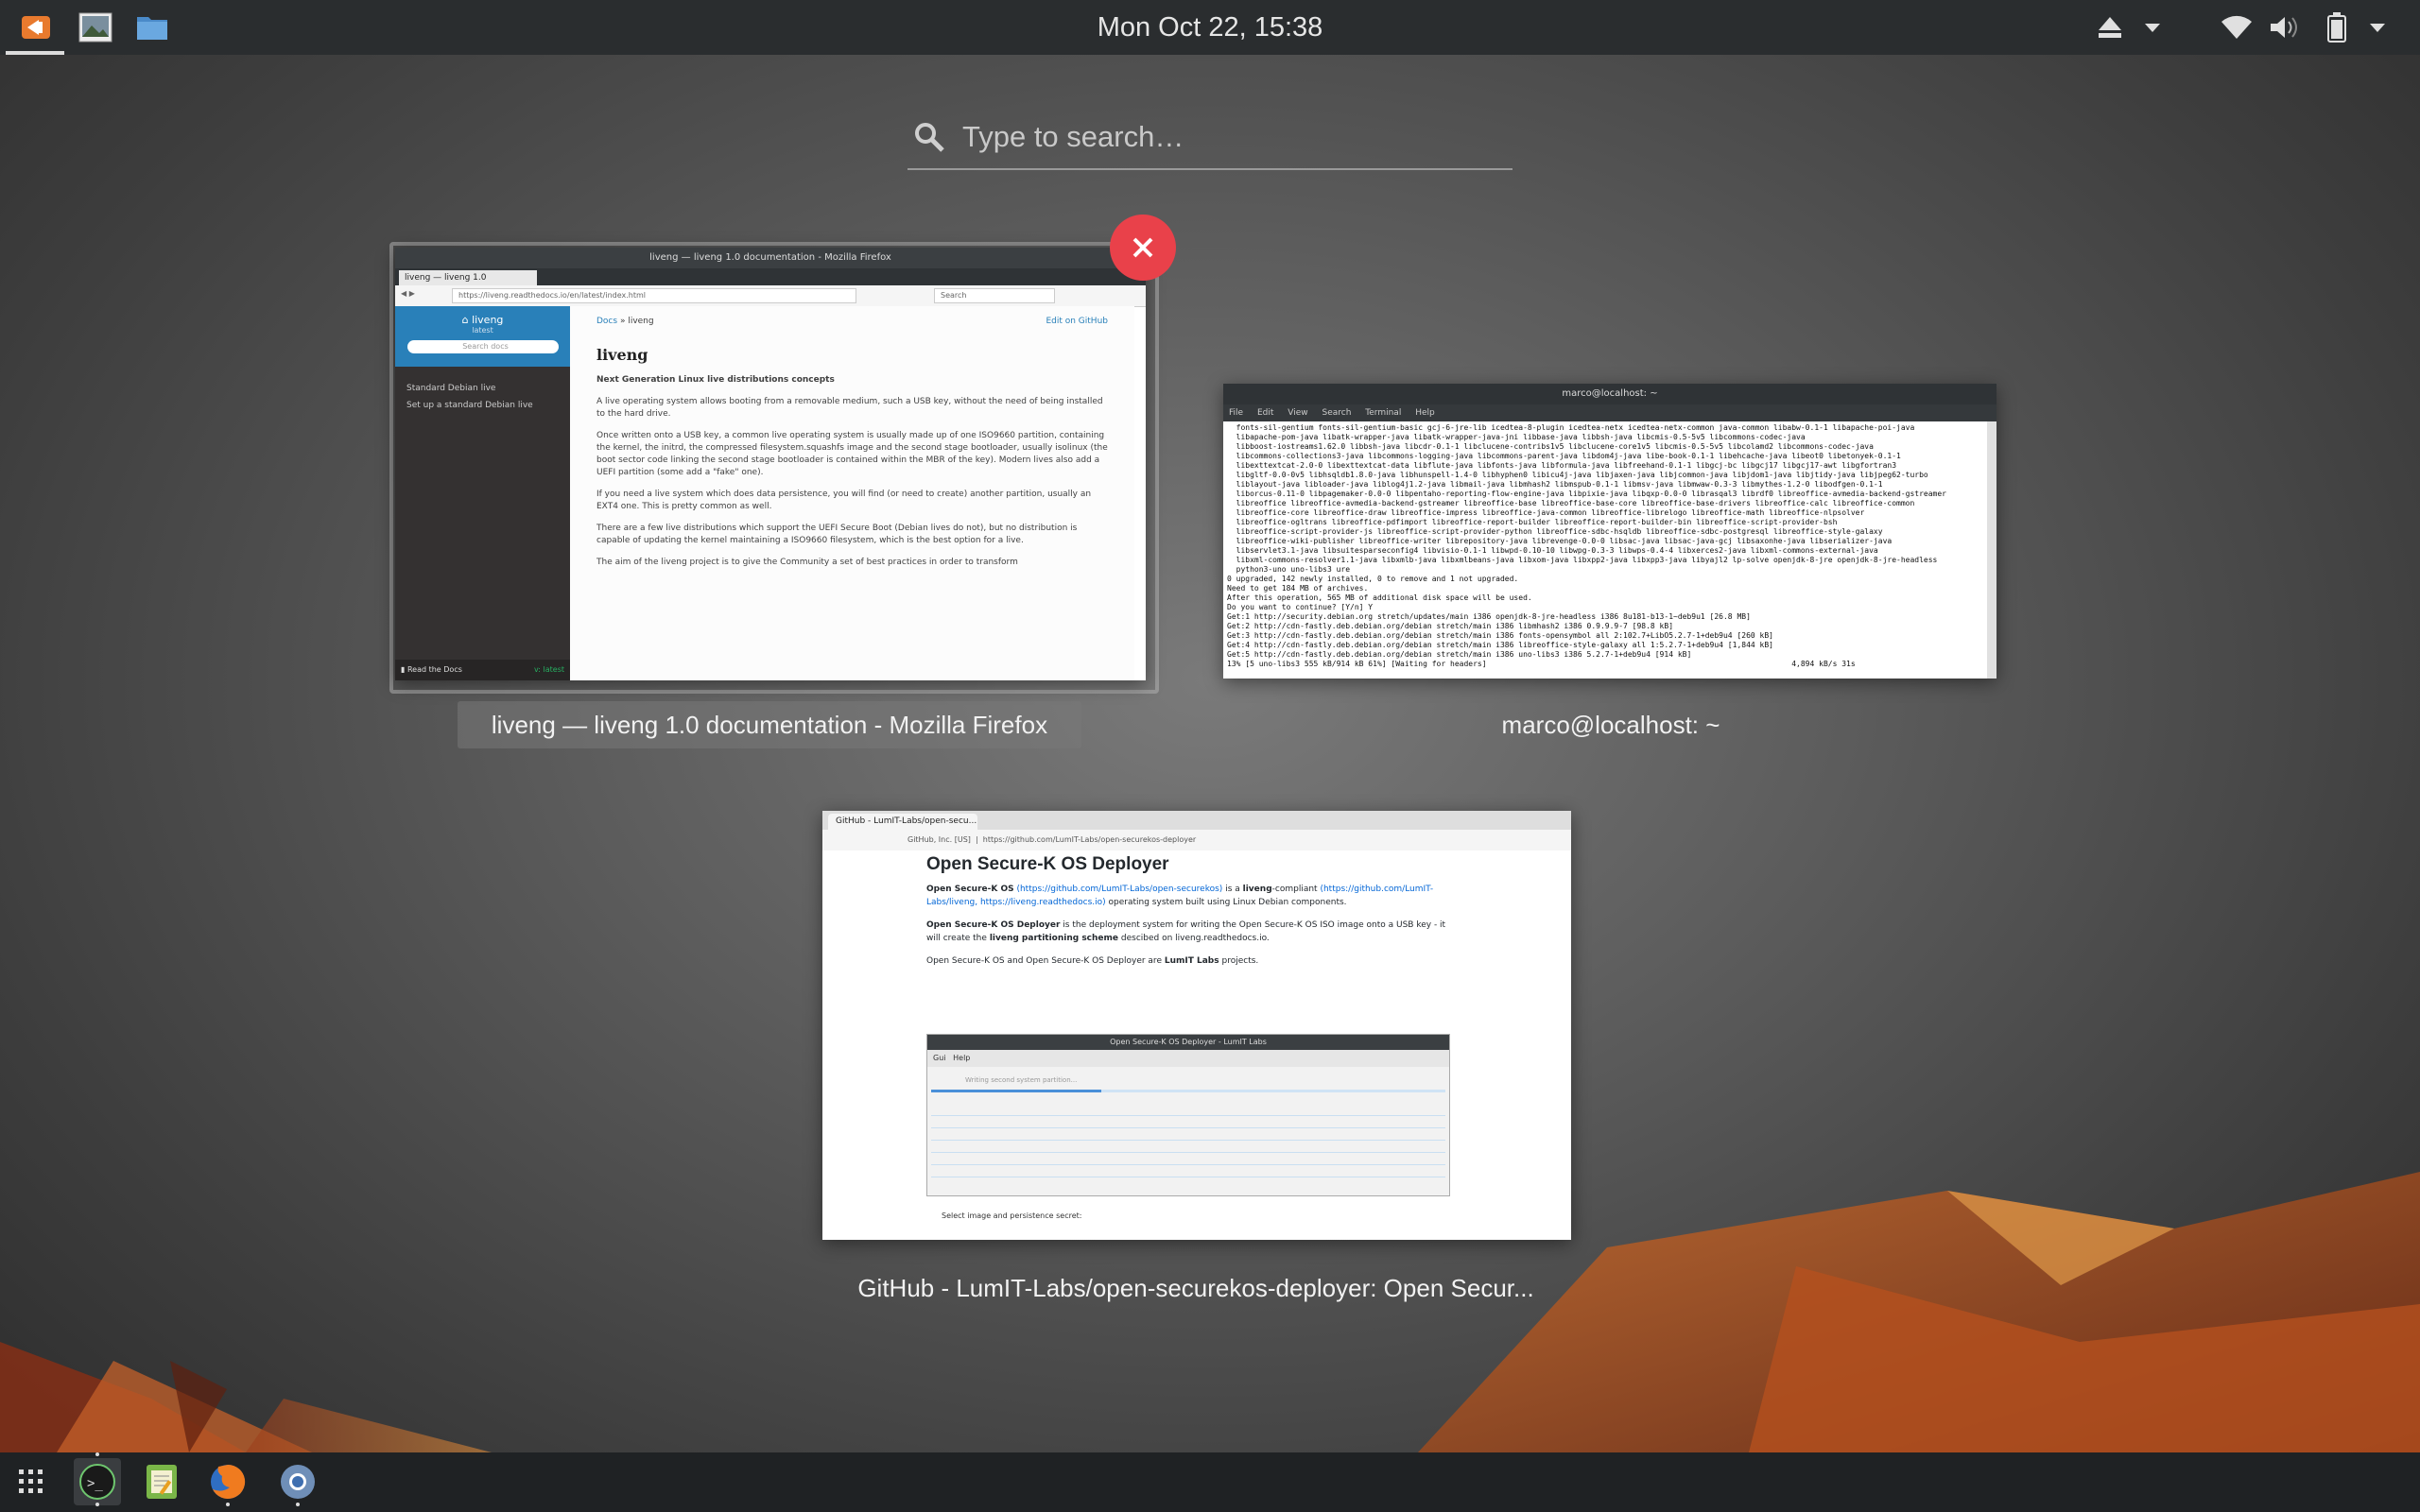 This screenshot has height=1512, width=2420. I want to click on system-menu-chevron-icon, so click(2377, 27).